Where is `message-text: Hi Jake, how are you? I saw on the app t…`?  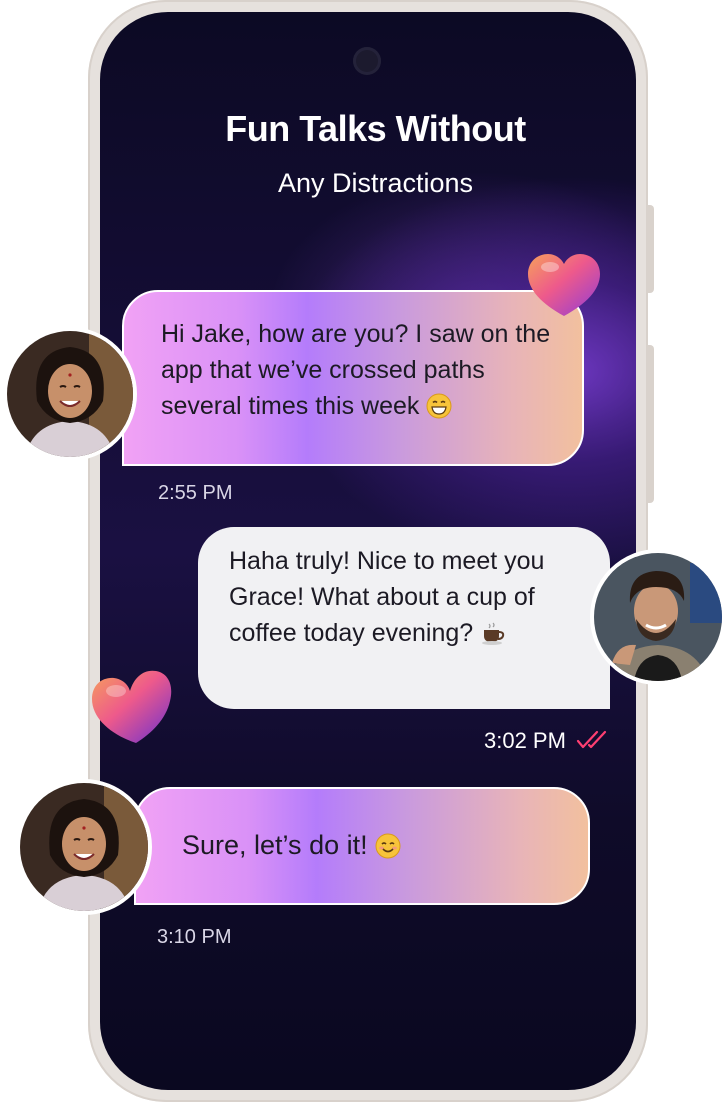 message-text: Hi Jake, how are you? I saw on the app t… is located at coordinates (356, 370).